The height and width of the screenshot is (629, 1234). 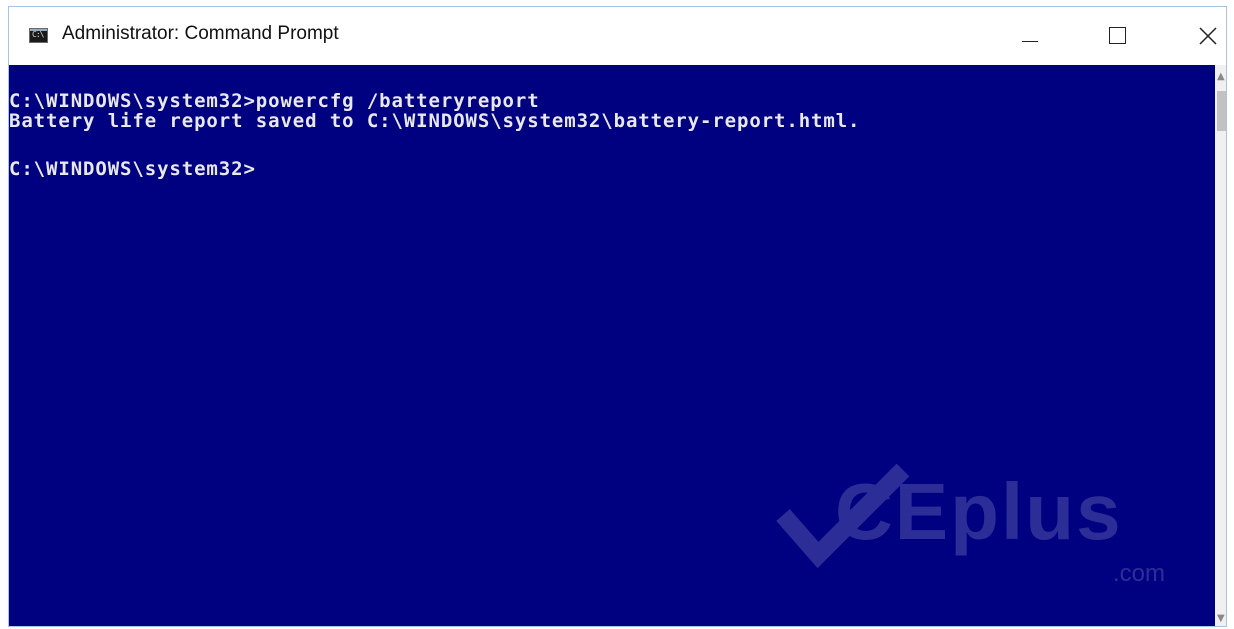 I want to click on scroll-thumb, so click(x=1221, y=111).